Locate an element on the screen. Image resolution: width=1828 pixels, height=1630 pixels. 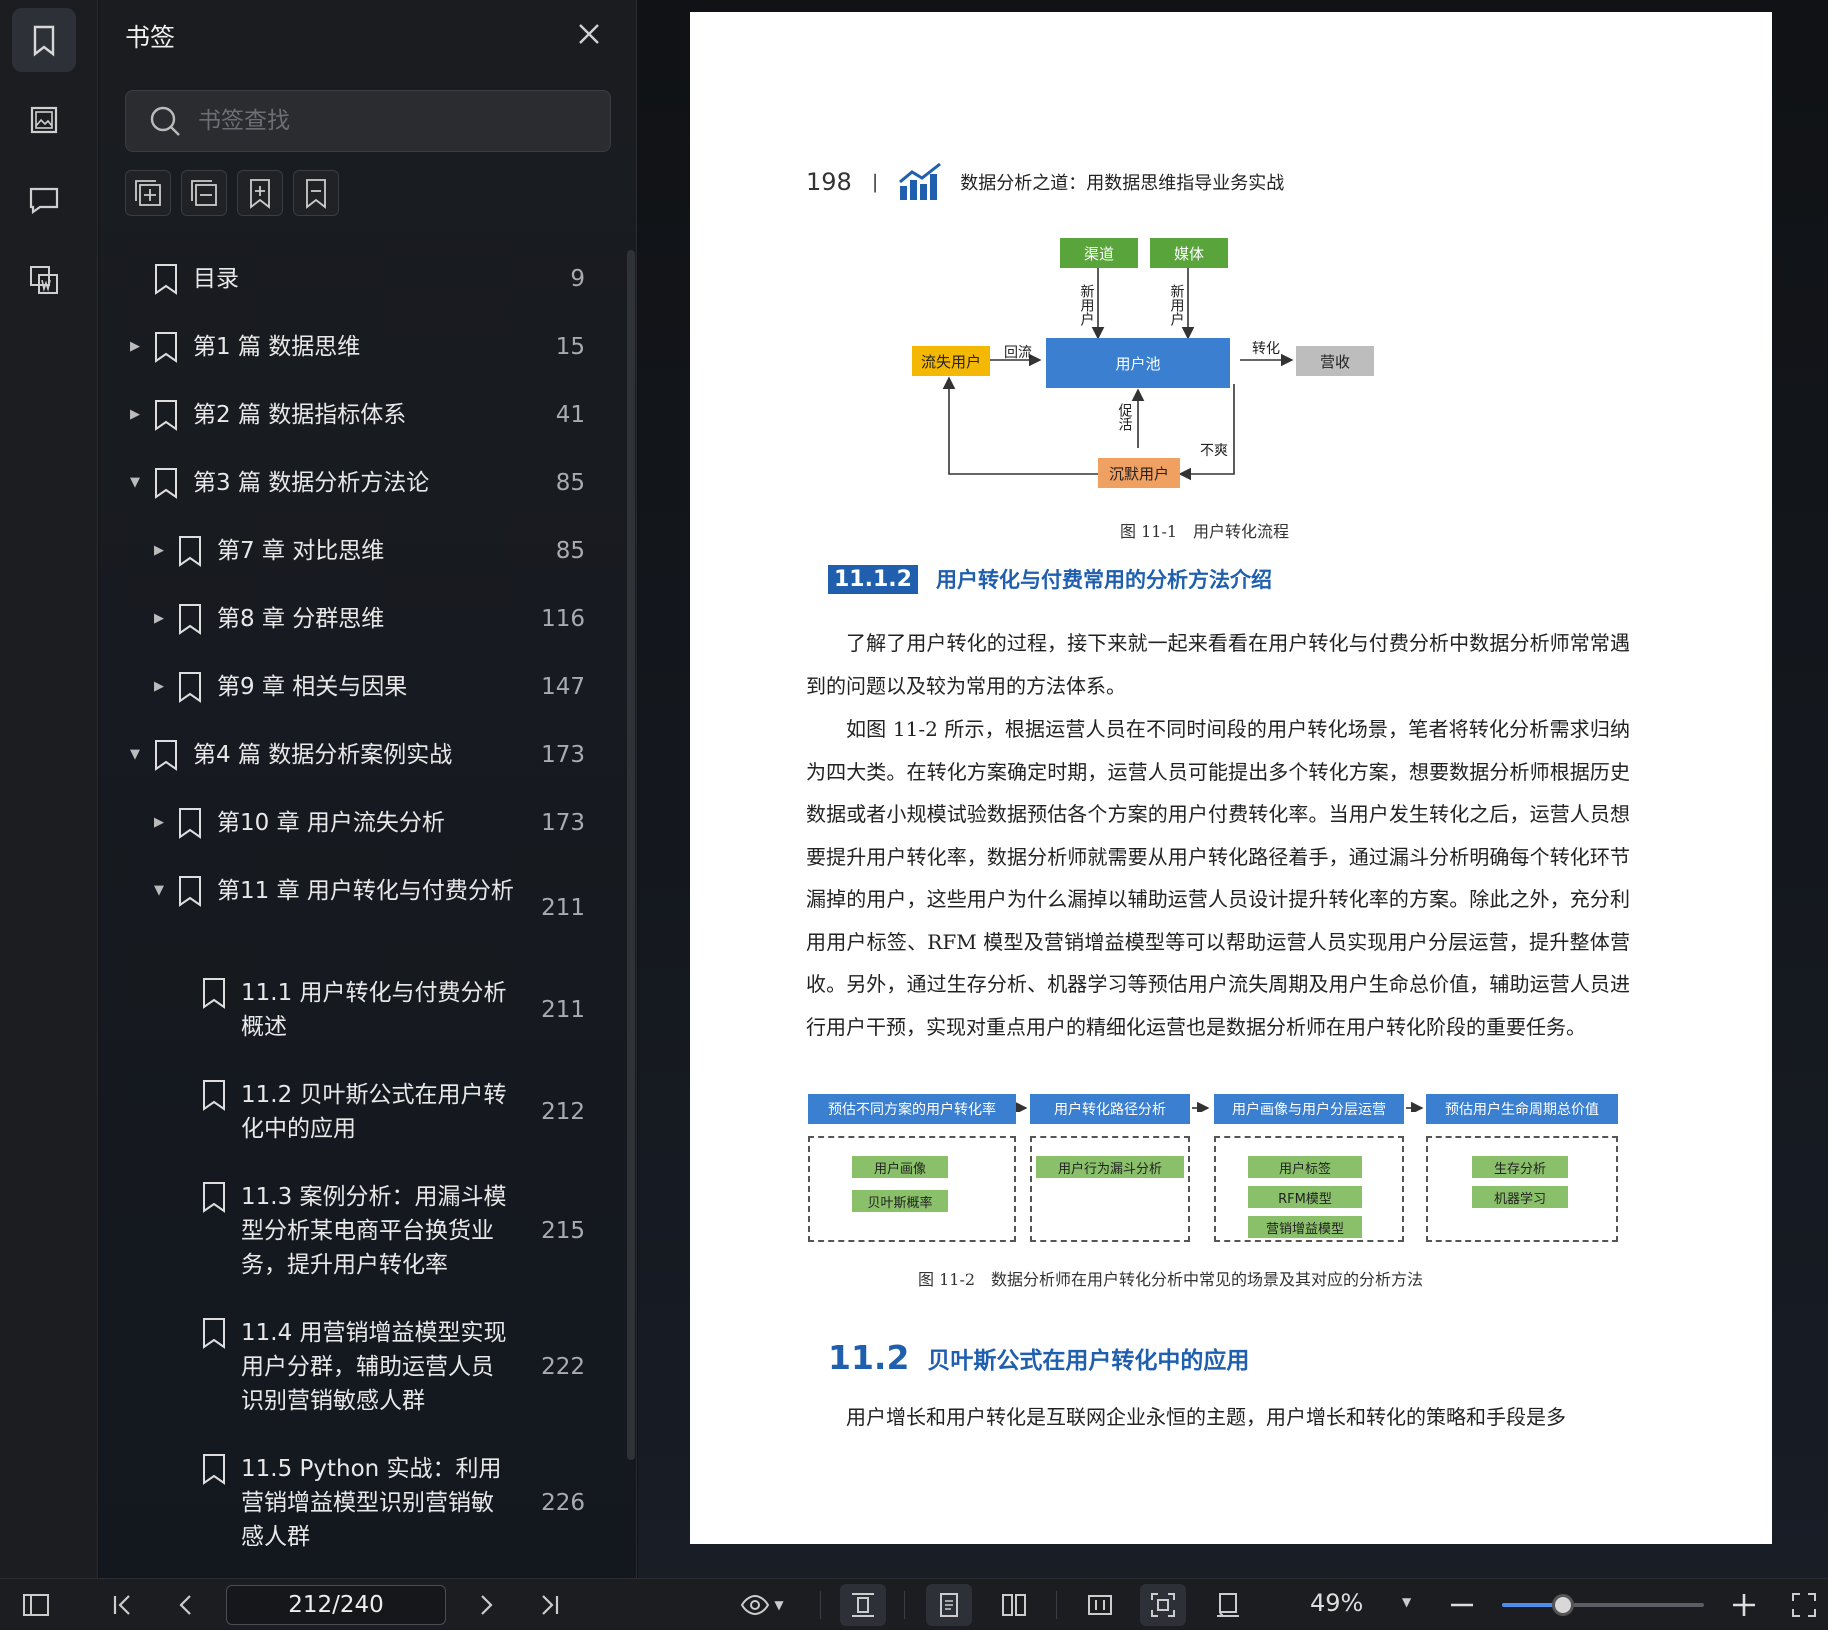
chevron-left-icon is located at coordinates (185, 1605).